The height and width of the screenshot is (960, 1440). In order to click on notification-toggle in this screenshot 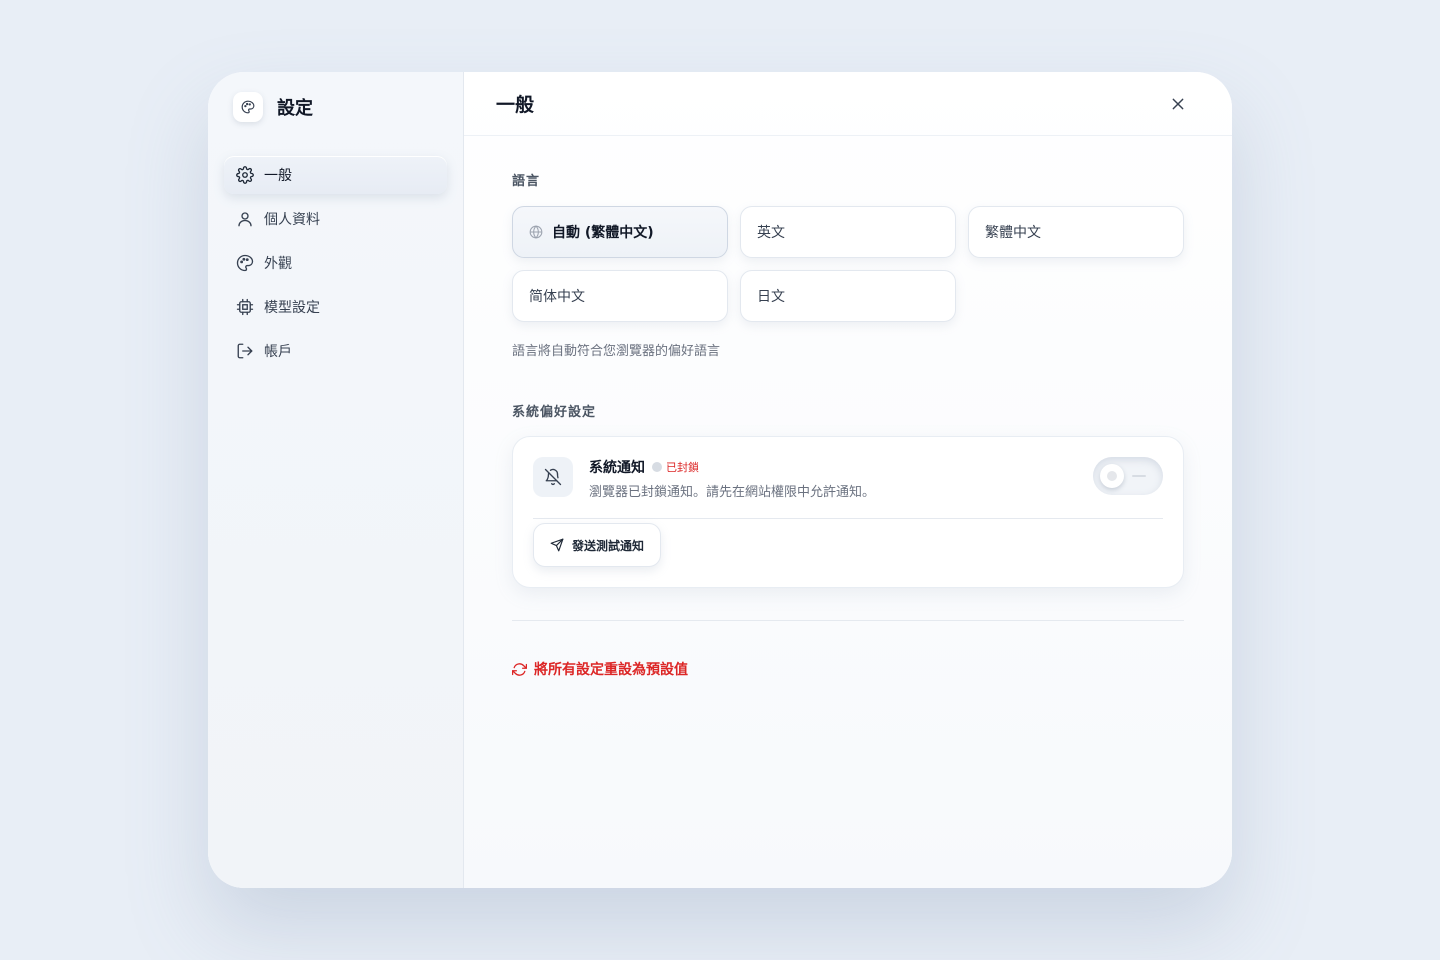, I will do `click(1128, 476)`.